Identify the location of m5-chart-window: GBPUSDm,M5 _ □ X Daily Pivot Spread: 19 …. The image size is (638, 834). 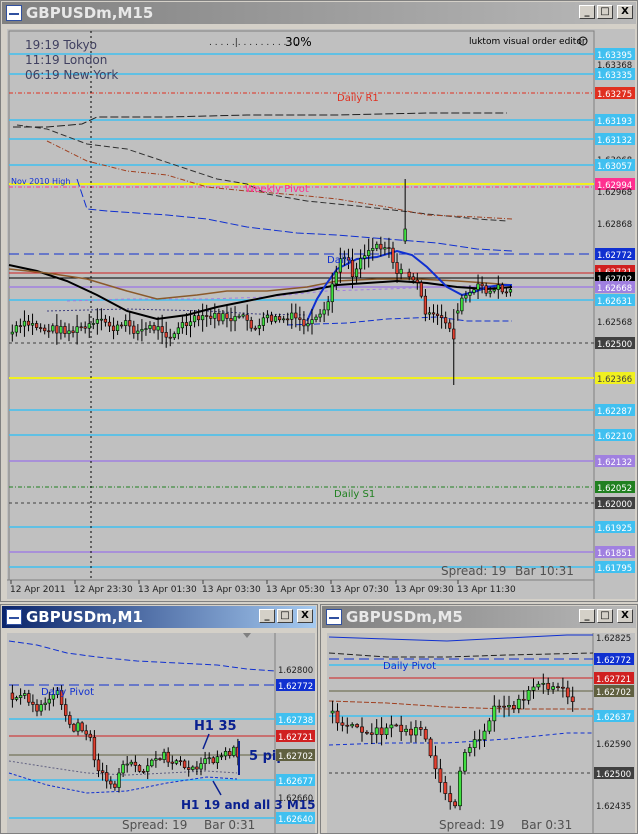
(479, 719).